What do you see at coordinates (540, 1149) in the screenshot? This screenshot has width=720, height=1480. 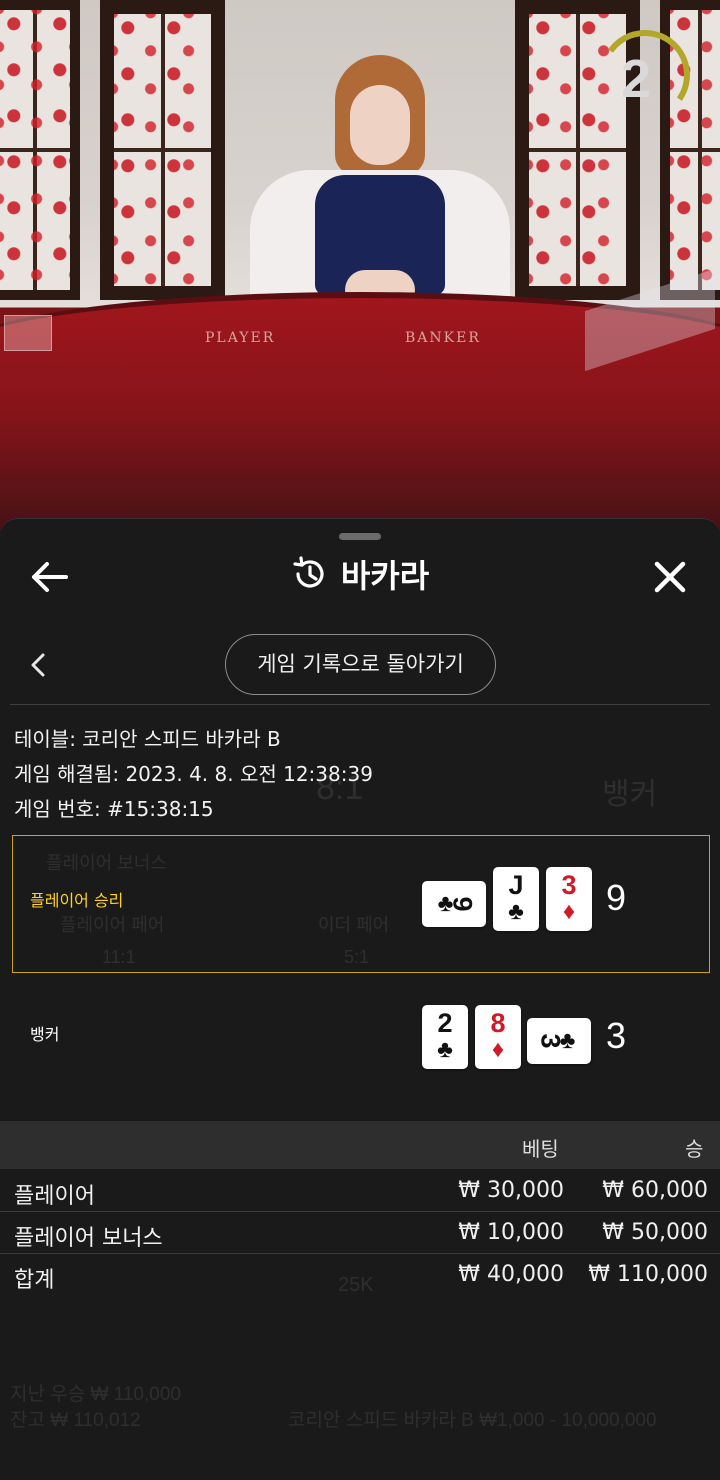 I see `bet-column-header: 베팅` at bounding box center [540, 1149].